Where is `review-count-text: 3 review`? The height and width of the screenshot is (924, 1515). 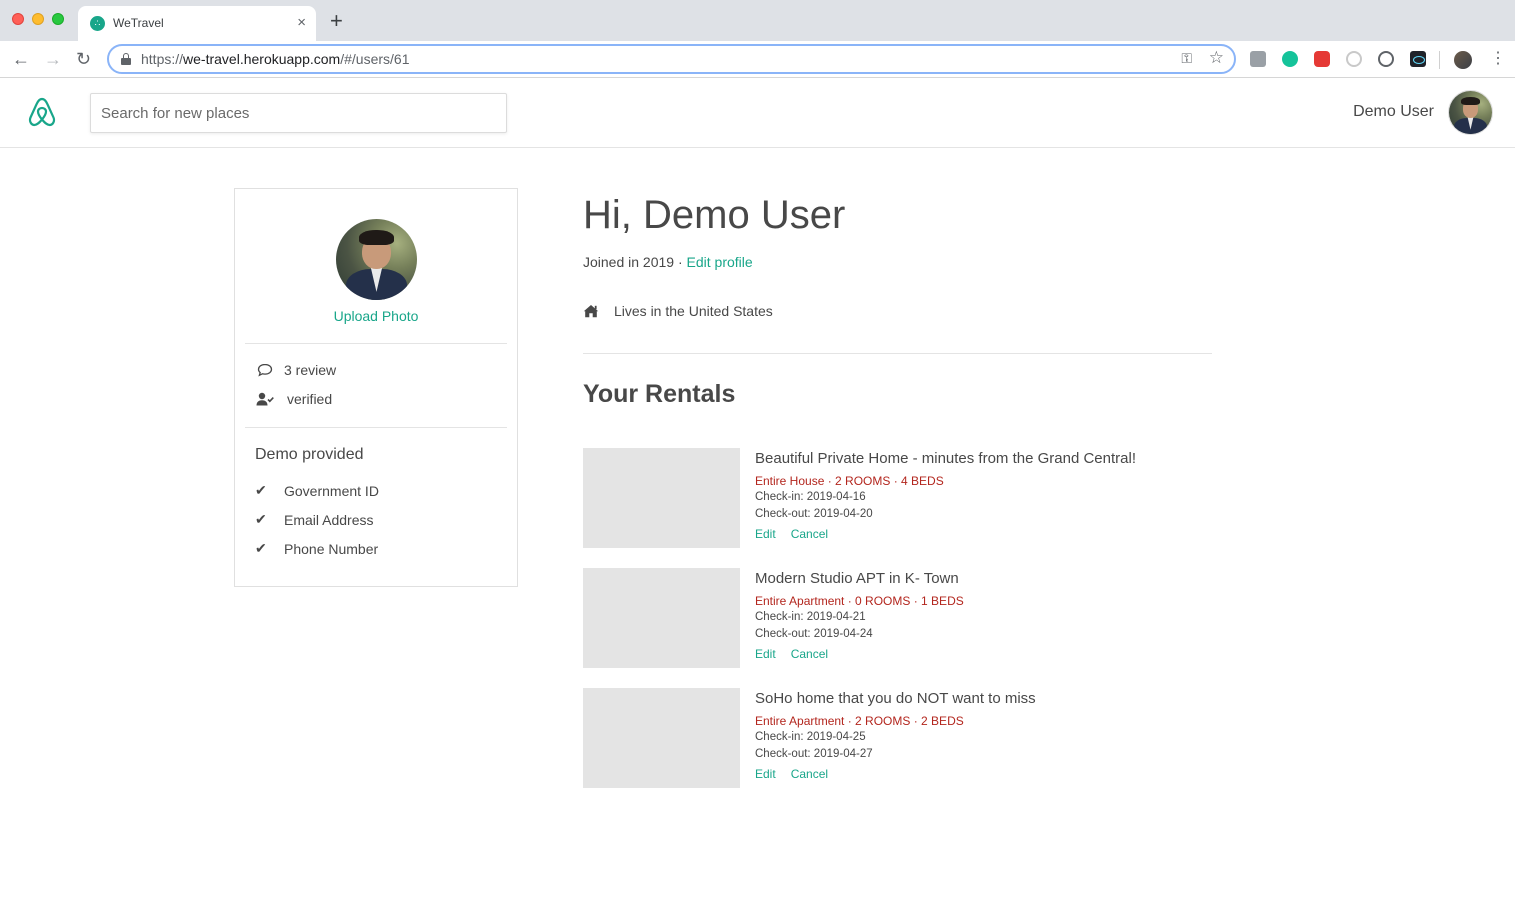
review-count-text: 3 review is located at coordinates (310, 370).